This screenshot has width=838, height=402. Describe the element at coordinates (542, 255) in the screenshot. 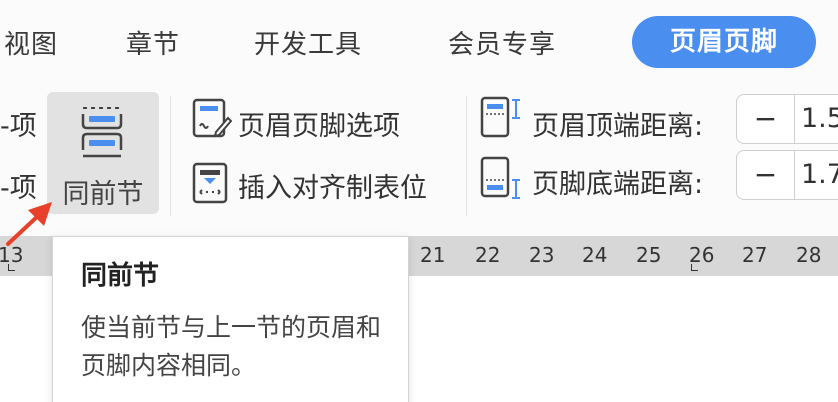

I see `ruler-tick: 23` at that location.